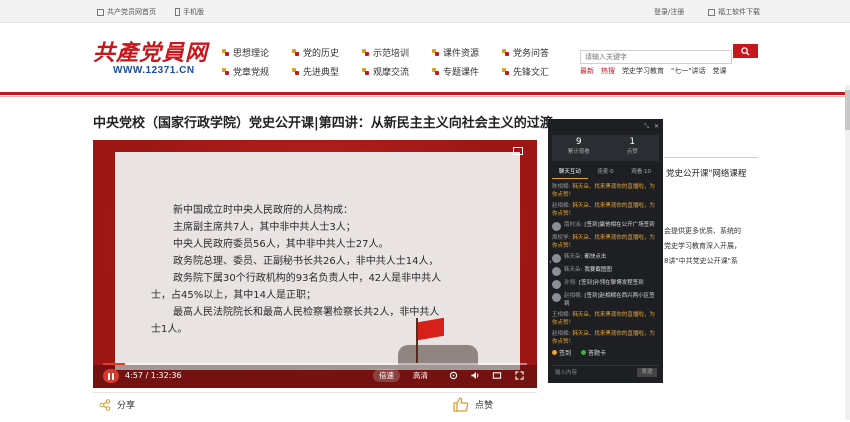 This screenshot has width=850, height=422. Describe the element at coordinates (647, 372) in the screenshot. I see `send-button: 发送` at that location.